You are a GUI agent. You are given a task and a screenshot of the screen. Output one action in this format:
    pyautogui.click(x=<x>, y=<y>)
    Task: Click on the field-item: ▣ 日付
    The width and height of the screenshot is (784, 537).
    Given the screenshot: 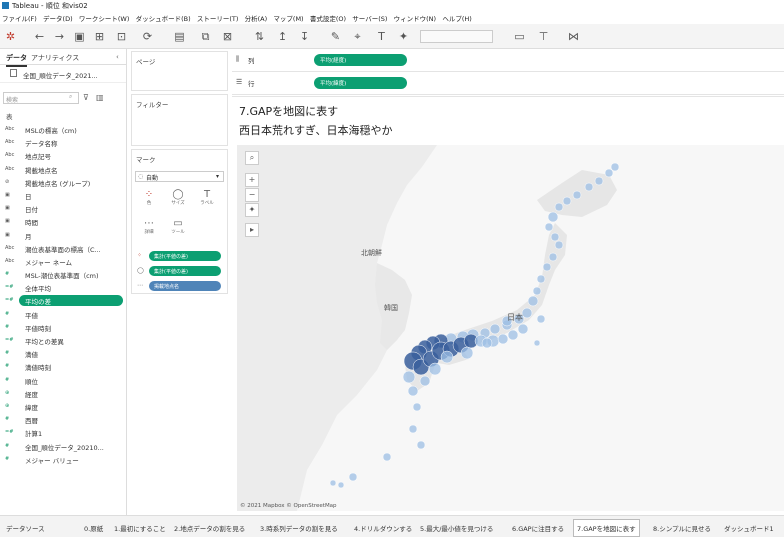 What is the action you would take?
    pyautogui.click(x=63, y=208)
    